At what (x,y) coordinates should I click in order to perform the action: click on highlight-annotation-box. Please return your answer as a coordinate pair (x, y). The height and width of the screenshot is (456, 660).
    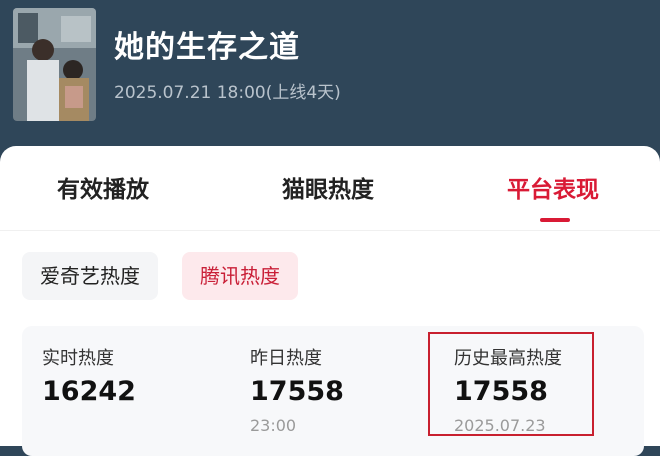
    Looking at the image, I should click on (511, 384).